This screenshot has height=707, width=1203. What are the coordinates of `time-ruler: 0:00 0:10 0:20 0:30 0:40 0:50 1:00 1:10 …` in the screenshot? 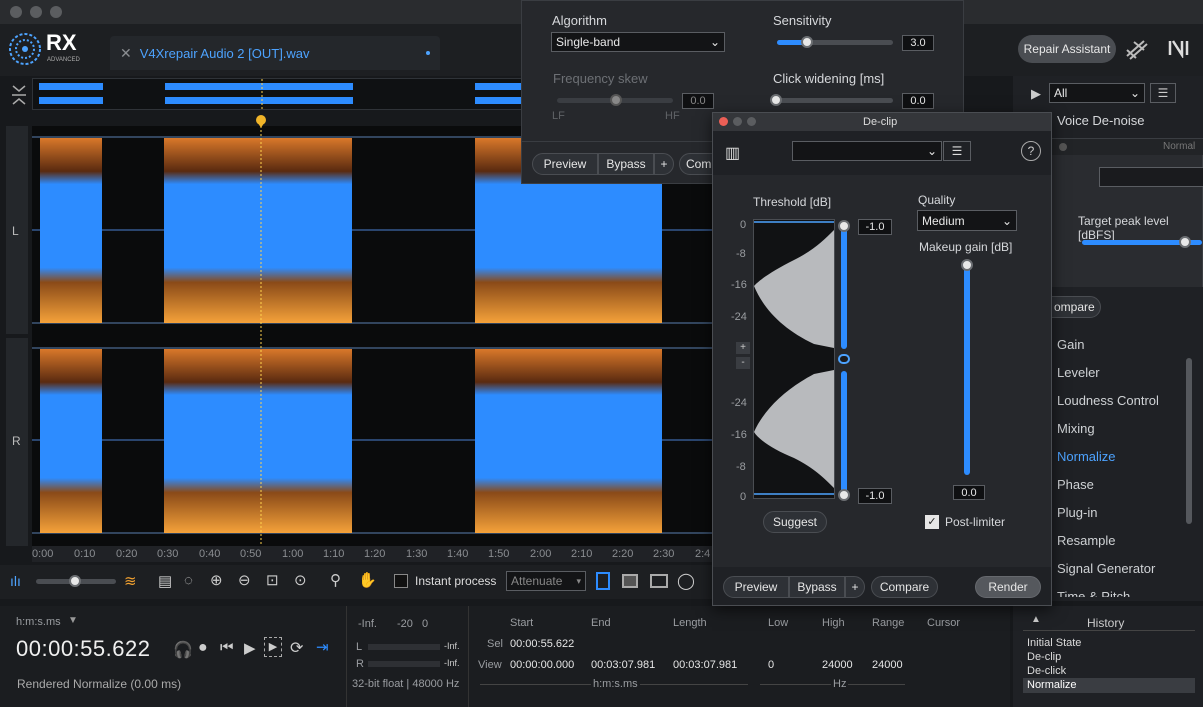 It's located at (372, 554).